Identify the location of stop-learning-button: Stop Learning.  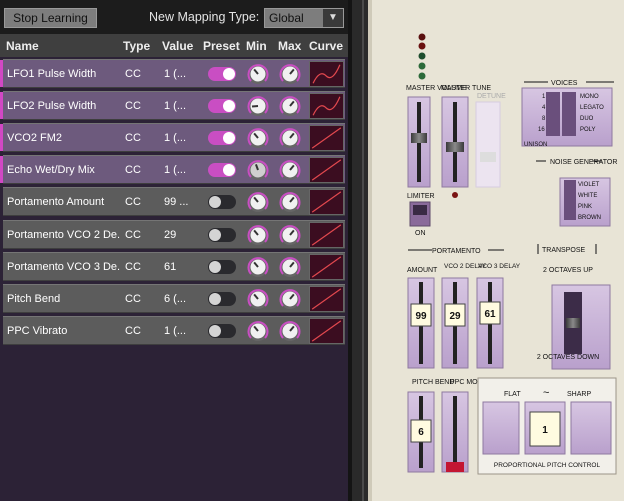
(50, 18).